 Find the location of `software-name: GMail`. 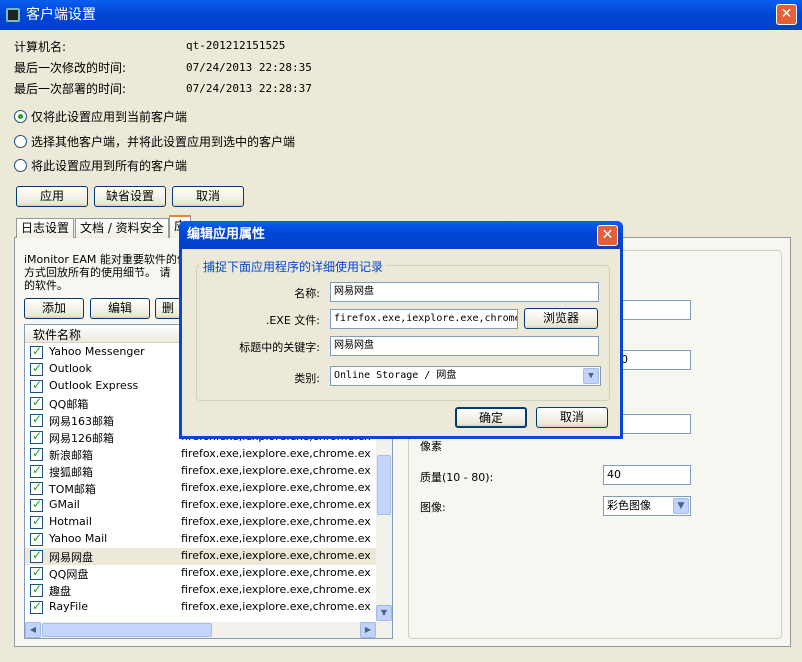

software-name: GMail is located at coordinates (64, 504).